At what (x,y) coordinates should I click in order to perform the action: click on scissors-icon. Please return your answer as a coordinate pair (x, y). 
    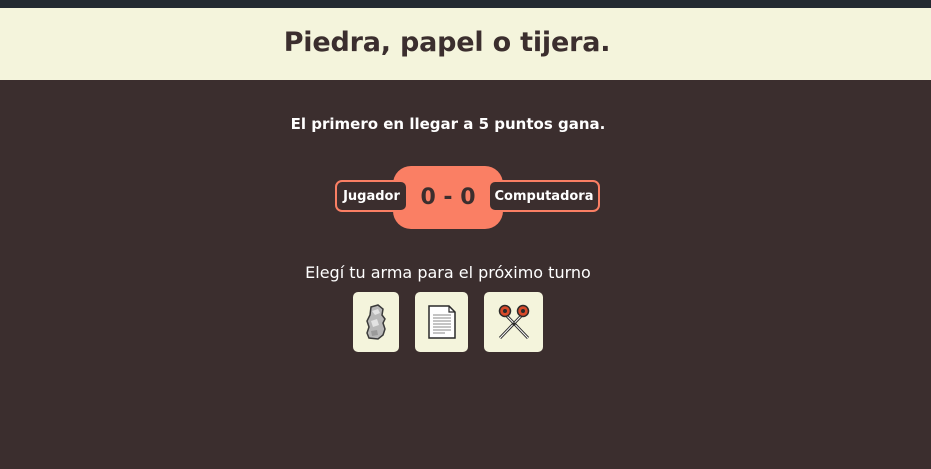
    Looking at the image, I should click on (513, 322).